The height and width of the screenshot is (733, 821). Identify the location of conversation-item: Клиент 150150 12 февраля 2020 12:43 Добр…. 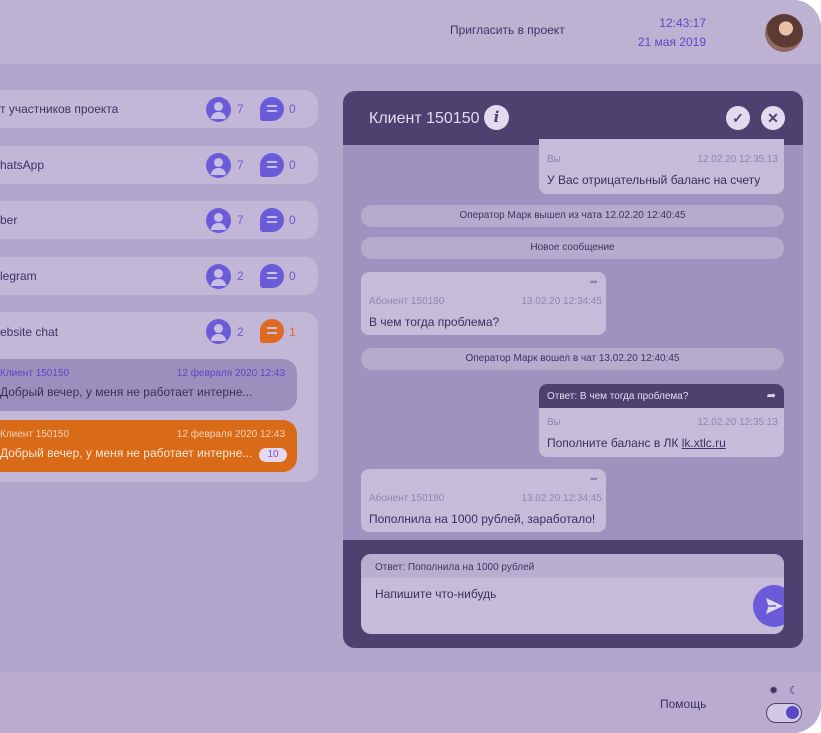
(148, 385).